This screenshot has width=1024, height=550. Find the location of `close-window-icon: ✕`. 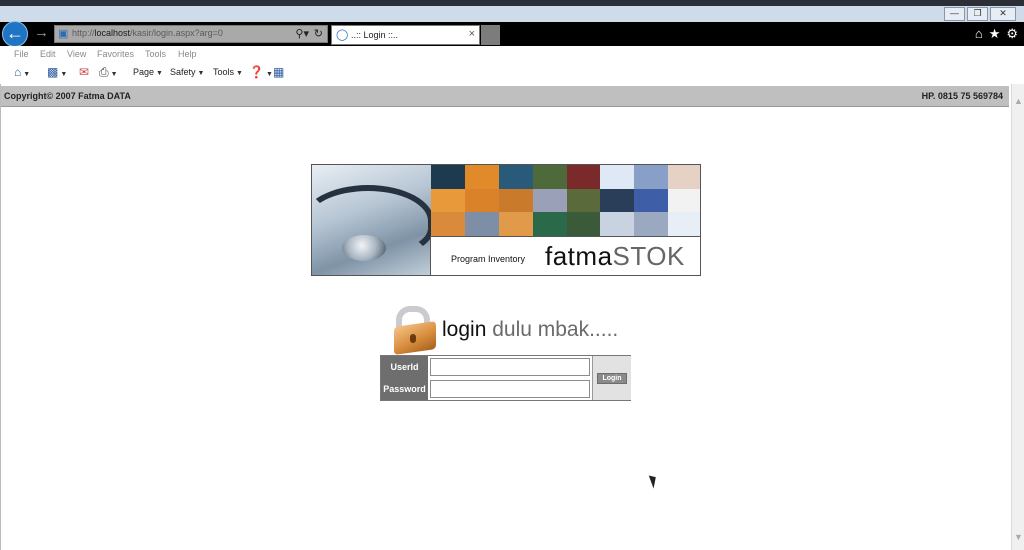

close-window-icon: ✕ is located at coordinates (1003, 14).